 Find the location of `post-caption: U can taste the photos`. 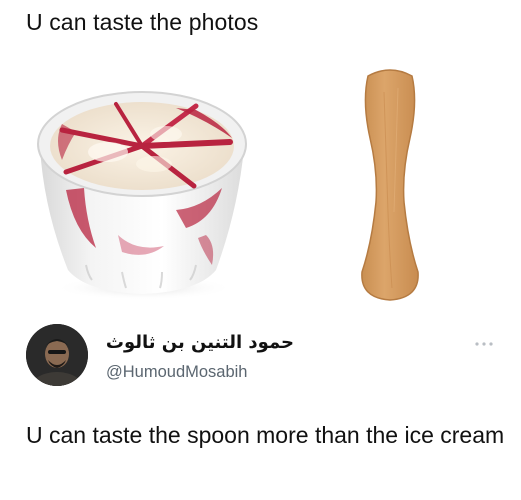

post-caption: U can taste the photos is located at coordinates (142, 22).